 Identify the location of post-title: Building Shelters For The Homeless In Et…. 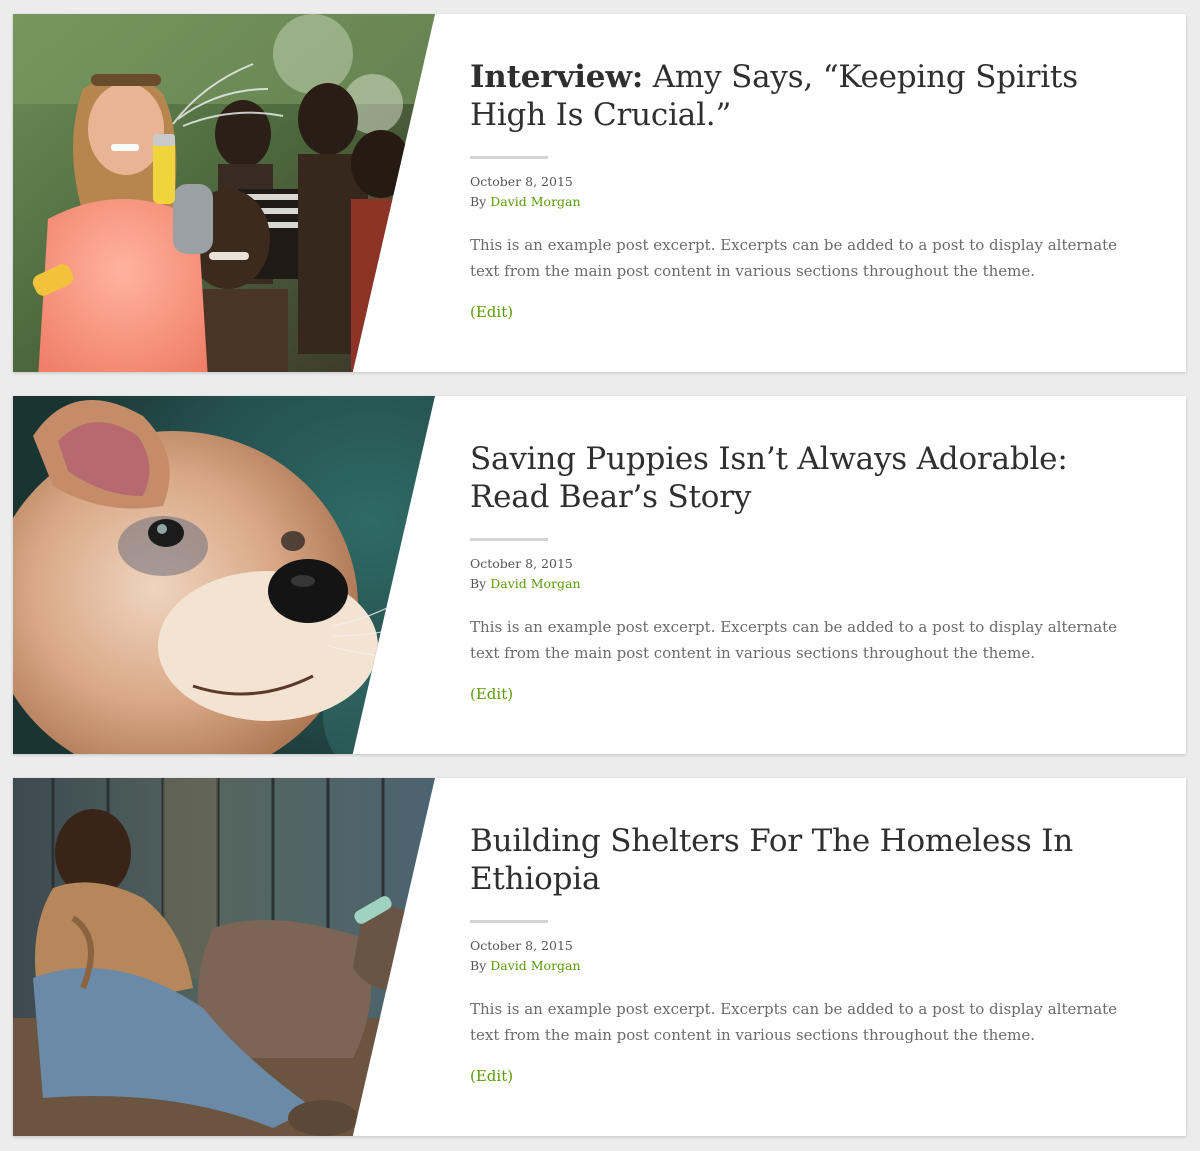
(810, 860).